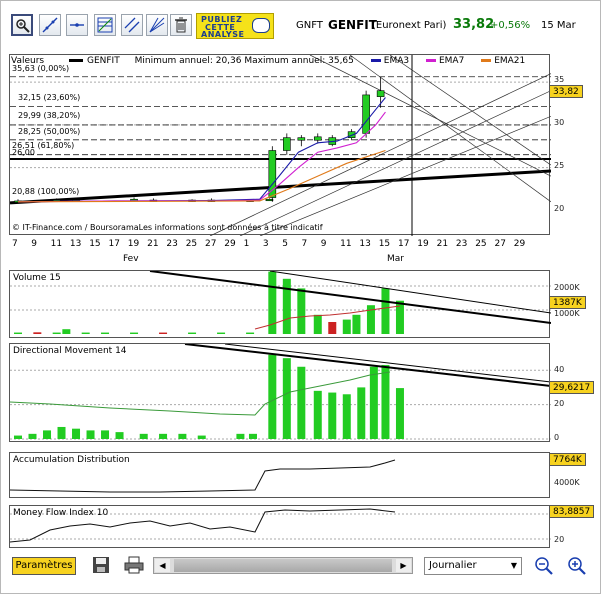 The image size is (601, 594). What do you see at coordinates (77, 25) in the screenshot?
I see `horizontal-line-tool-icon` at bounding box center [77, 25].